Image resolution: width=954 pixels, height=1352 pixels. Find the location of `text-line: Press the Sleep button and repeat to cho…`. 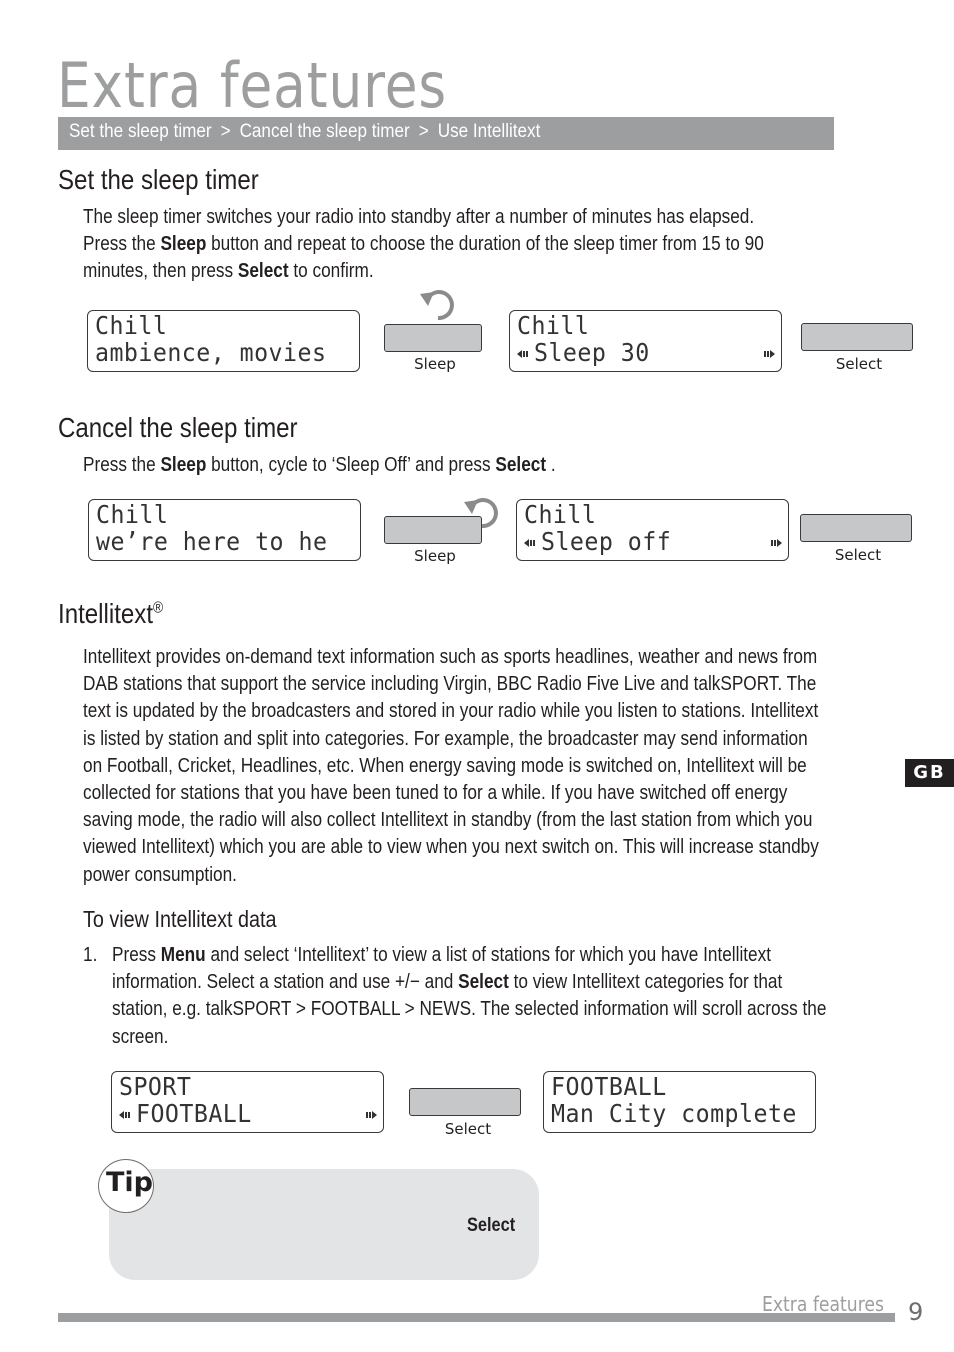

text-line: Press the Sleep button and repeat to cho… is located at coordinates (423, 244).